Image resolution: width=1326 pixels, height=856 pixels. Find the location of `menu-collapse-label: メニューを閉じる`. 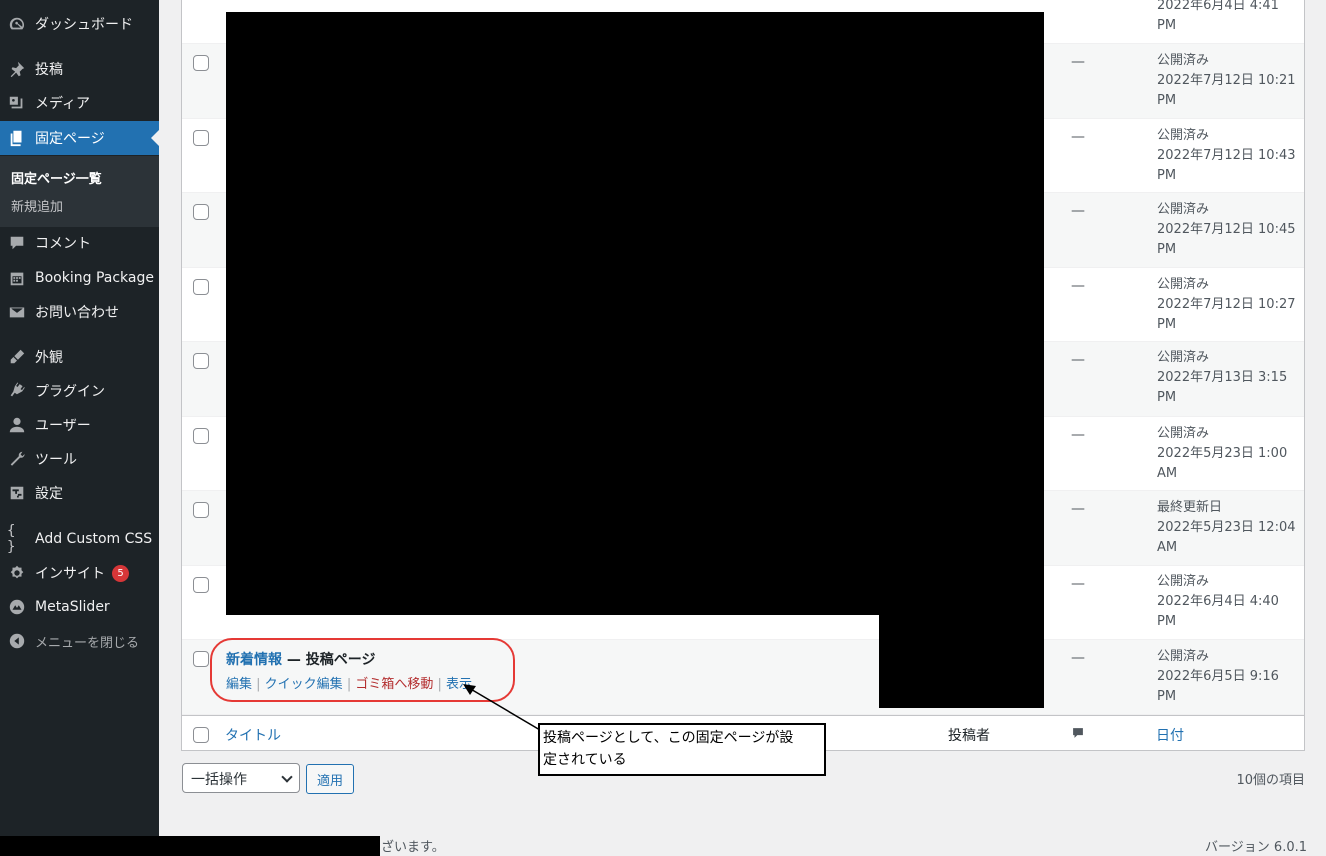

menu-collapse-label: メニューを閉じる is located at coordinates (87, 643).